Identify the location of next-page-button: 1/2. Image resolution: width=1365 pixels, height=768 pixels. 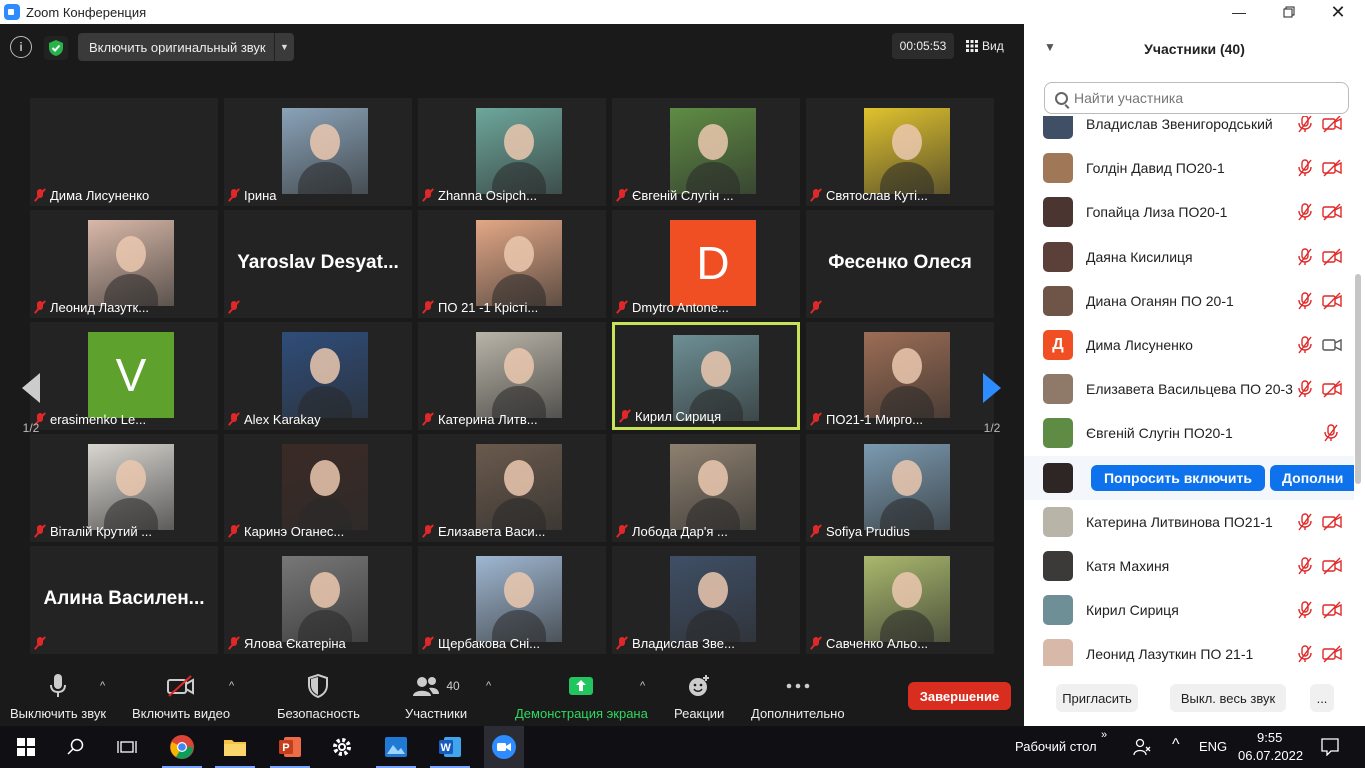
(992, 404).